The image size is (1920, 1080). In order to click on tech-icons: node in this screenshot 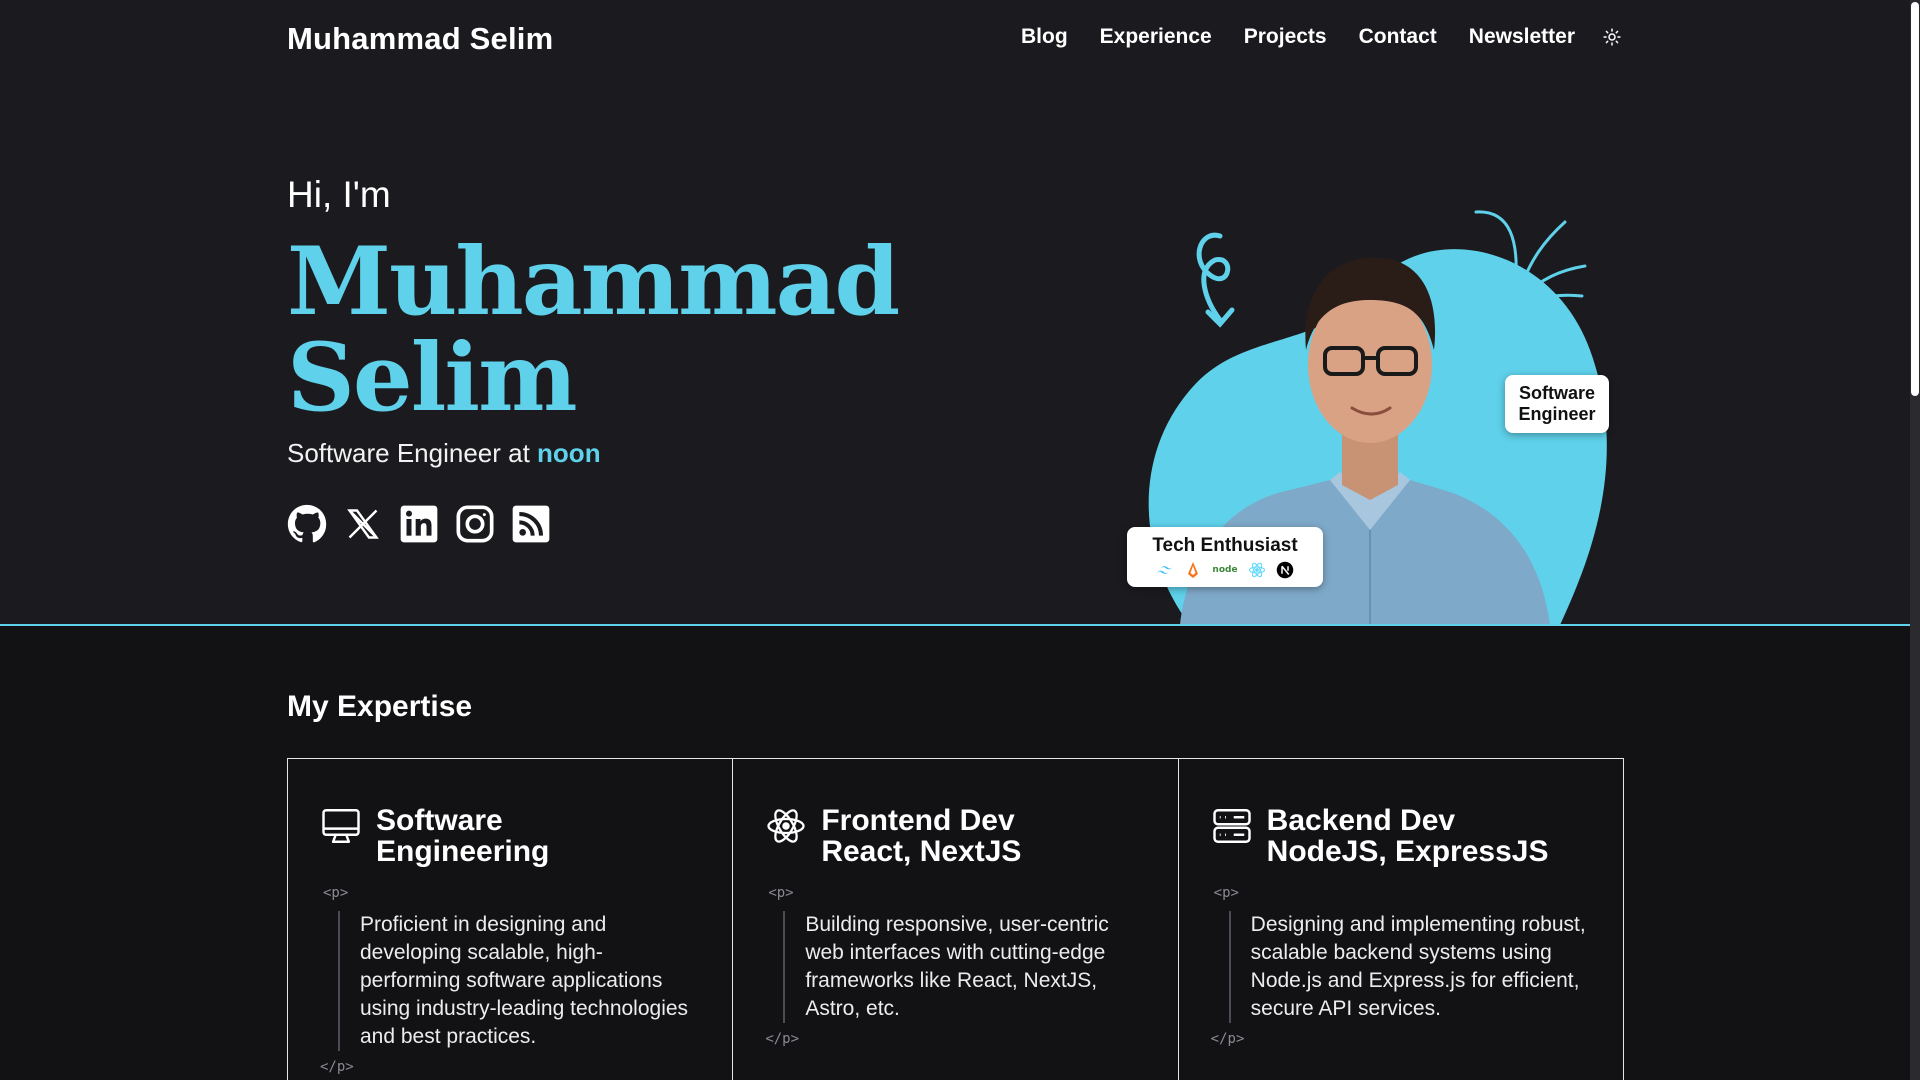, I will do `click(1225, 570)`.